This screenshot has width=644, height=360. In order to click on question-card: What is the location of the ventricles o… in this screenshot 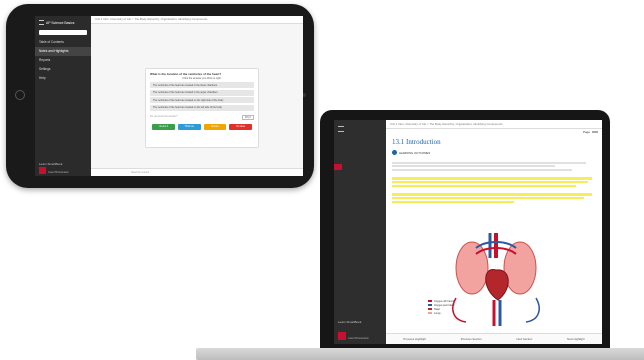, I will do `click(202, 108)`.